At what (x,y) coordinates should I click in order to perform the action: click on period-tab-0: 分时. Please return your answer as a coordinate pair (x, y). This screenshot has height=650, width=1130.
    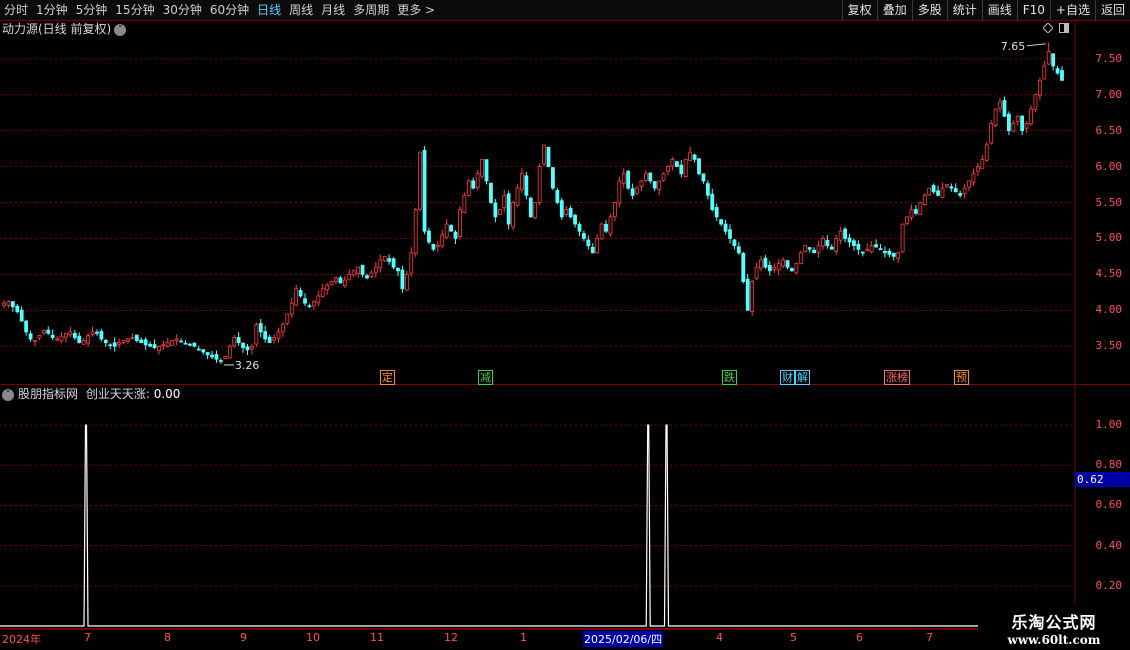
    Looking at the image, I should click on (16, 10).